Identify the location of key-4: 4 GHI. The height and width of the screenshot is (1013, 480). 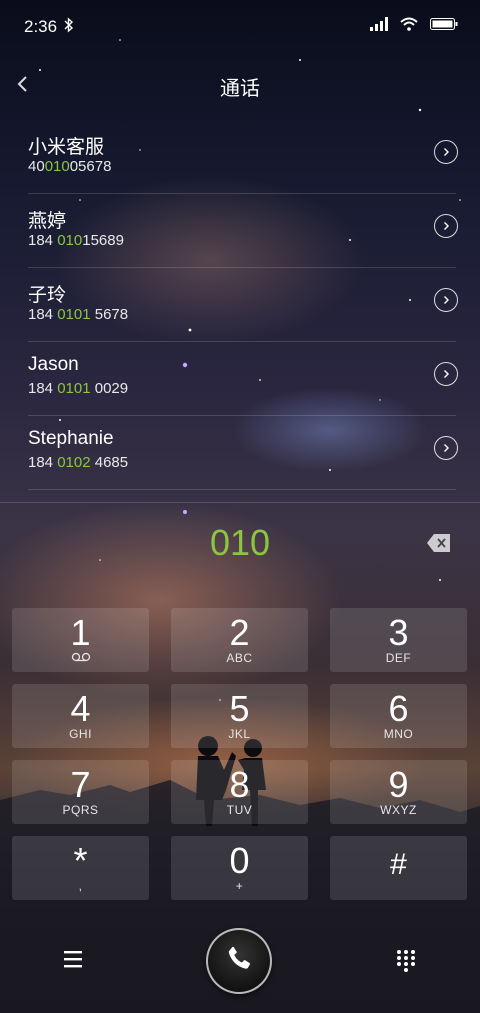
(80, 716).